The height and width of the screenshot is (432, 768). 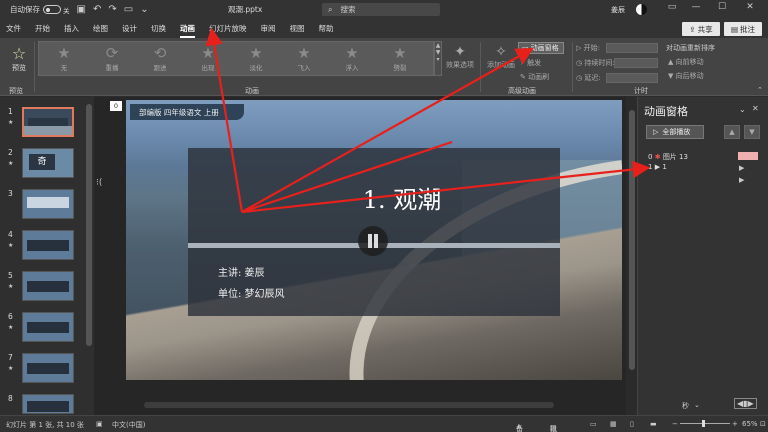 I want to click on pane-collapse-icon: ⁝(, so click(x=99, y=183).